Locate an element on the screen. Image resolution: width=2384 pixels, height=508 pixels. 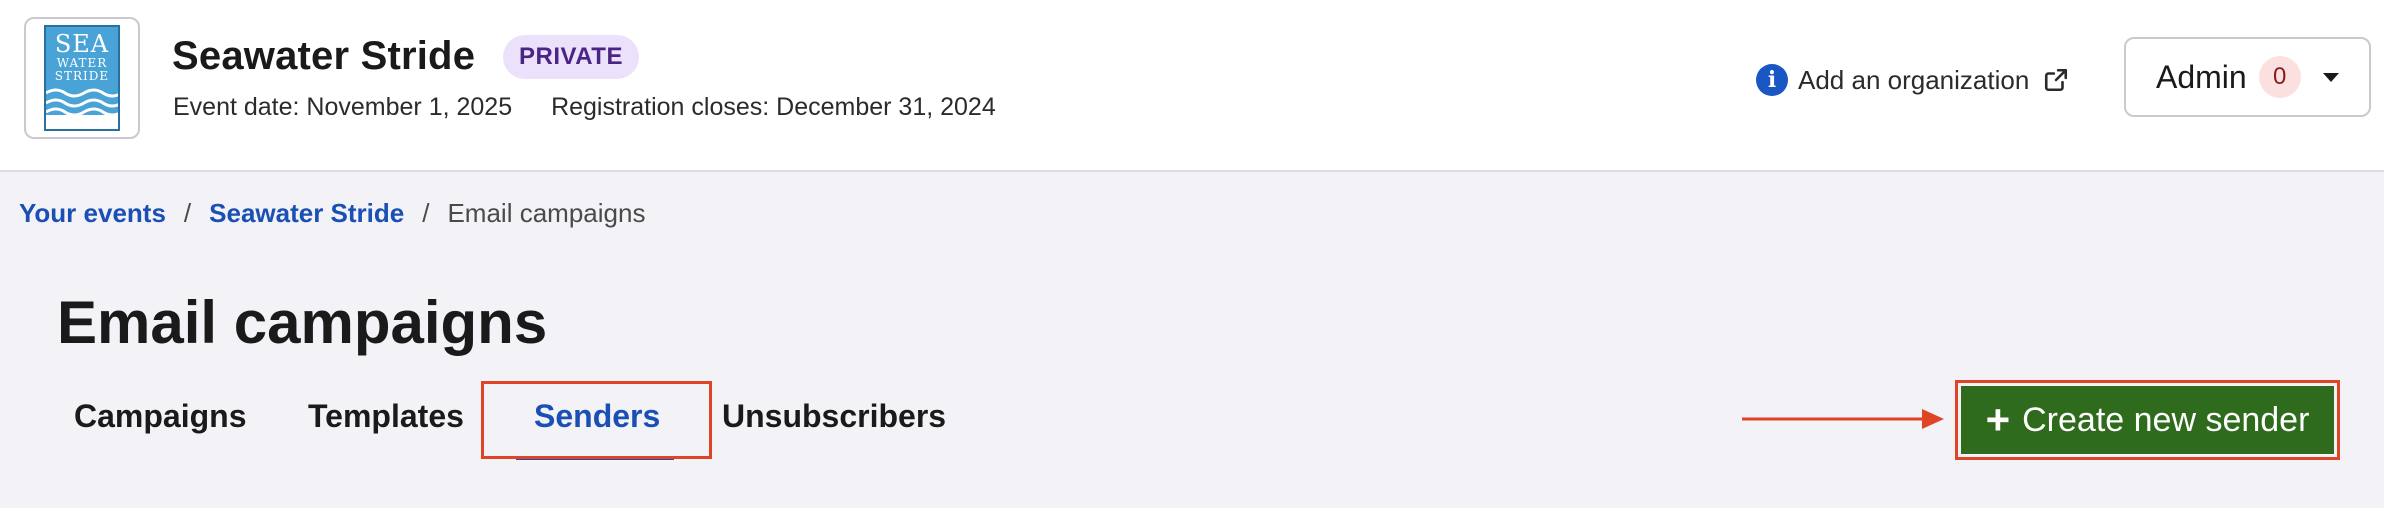
tab-campaigns: Campaigns is located at coordinates (160, 421).